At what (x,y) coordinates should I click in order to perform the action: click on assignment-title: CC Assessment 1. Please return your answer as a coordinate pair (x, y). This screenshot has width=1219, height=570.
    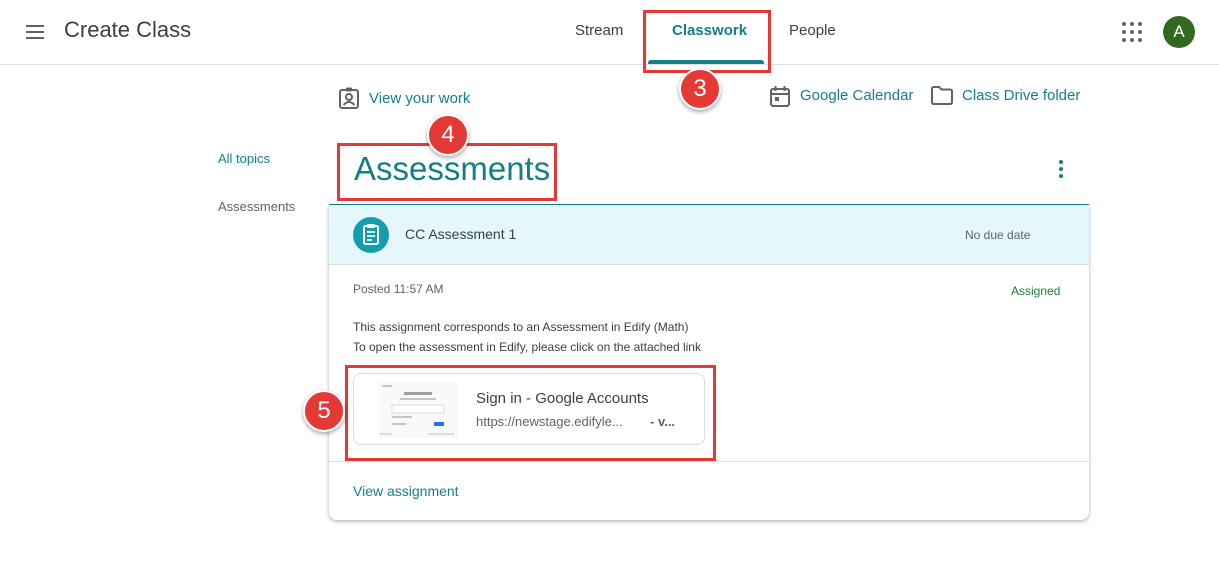
    Looking at the image, I should click on (461, 234).